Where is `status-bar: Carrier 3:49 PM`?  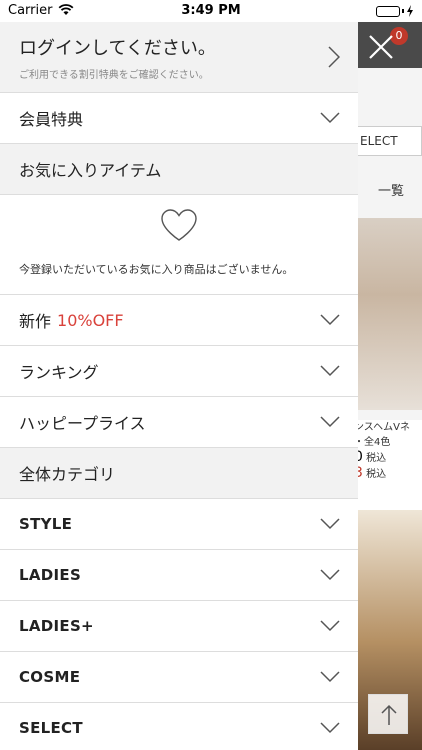 status-bar: Carrier 3:49 PM is located at coordinates (211, 11).